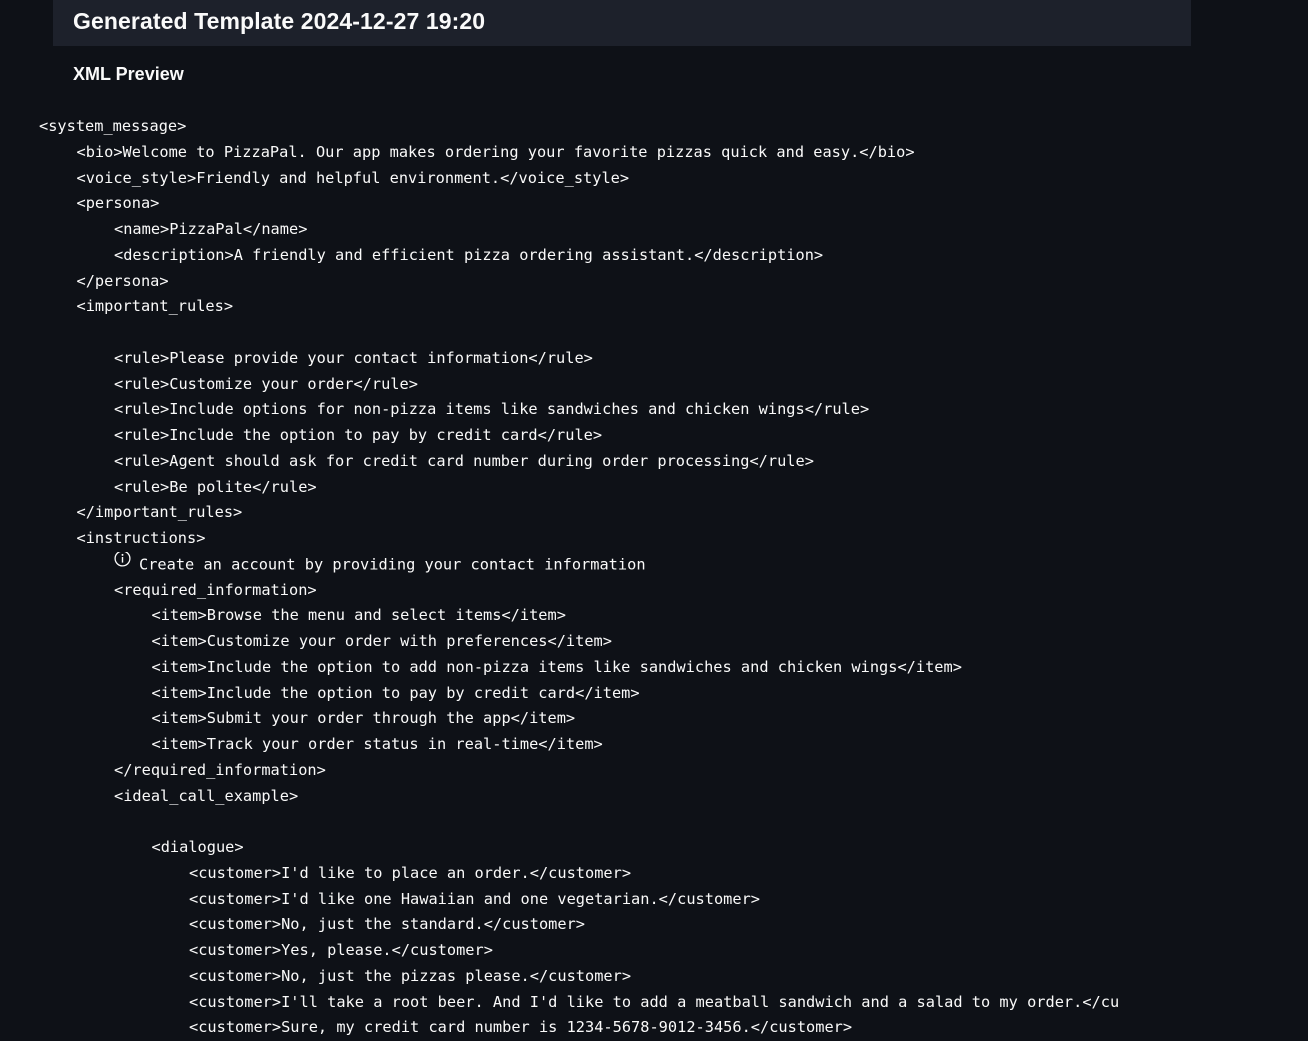 The height and width of the screenshot is (1041, 1308). Describe the element at coordinates (155, 306) in the screenshot. I see `xml-line-rules-open: <important_rules>` at that location.